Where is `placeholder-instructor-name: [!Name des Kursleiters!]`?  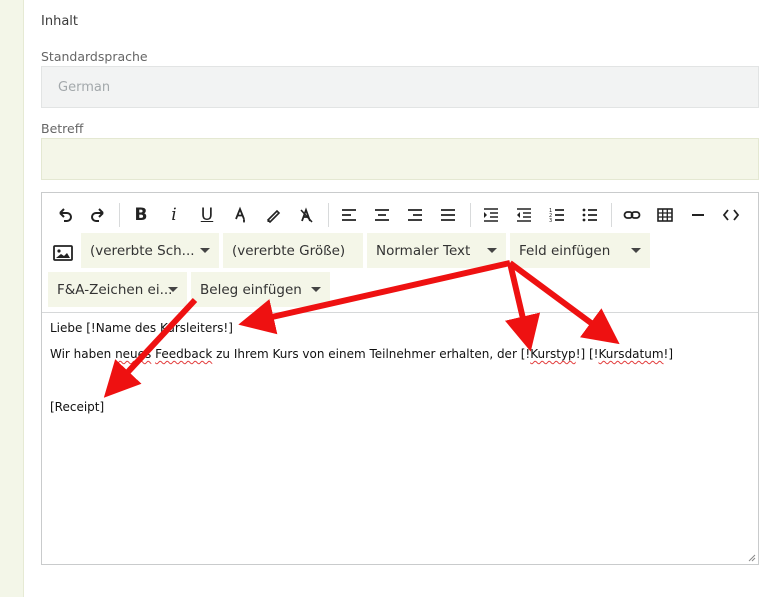
placeholder-instructor-name: [!Name des Kursleiters!] is located at coordinates (159, 328).